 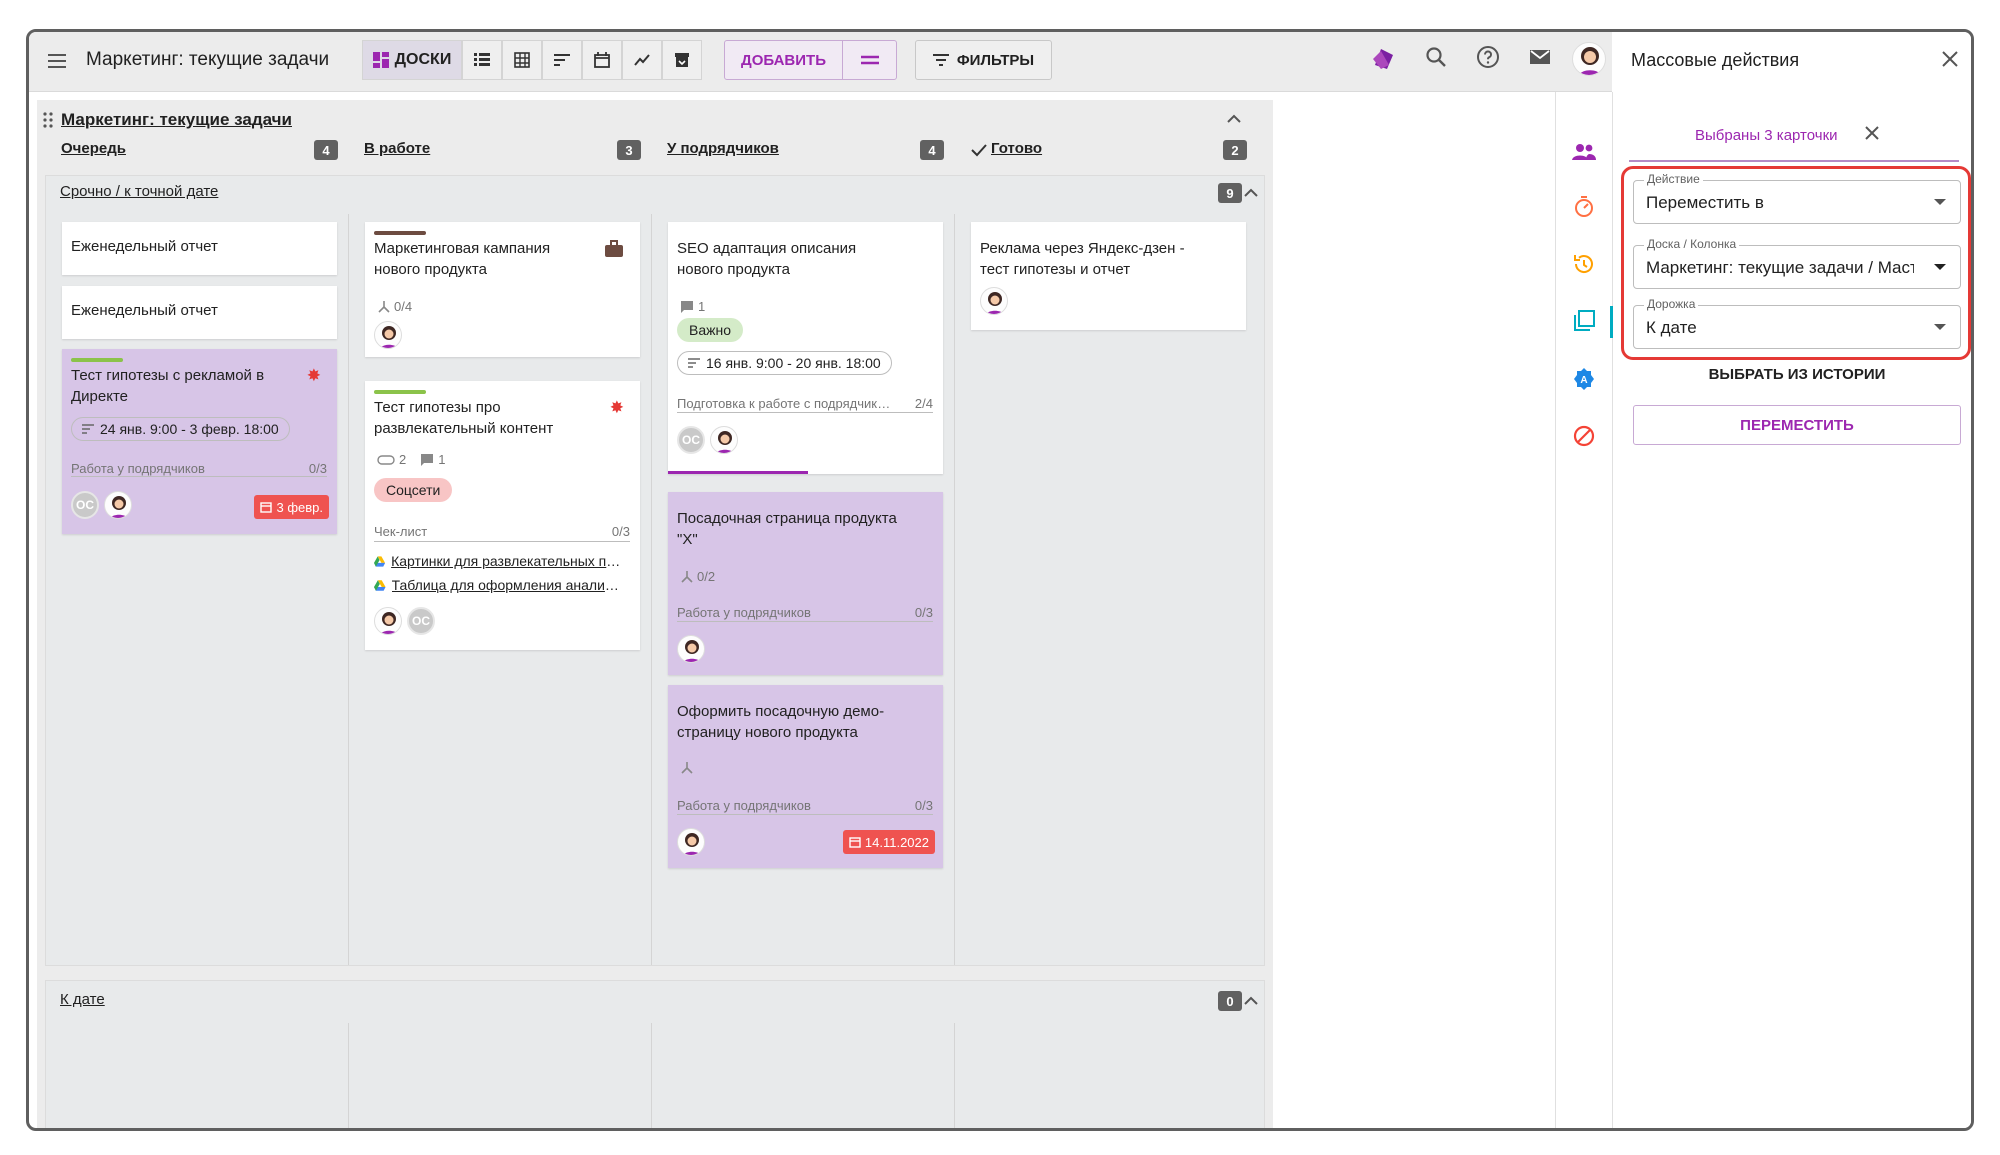 What do you see at coordinates (139, 191) in the screenshot?
I see `lane-urgent-title: Срочно / к точной дате` at bounding box center [139, 191].